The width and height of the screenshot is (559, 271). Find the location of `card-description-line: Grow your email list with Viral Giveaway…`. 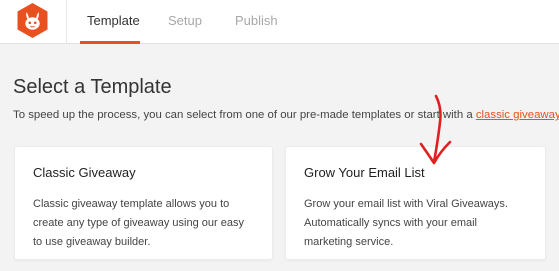

card-description-line: Grow your email list with Viral Giveaway… is located at coordinates (406, 204).